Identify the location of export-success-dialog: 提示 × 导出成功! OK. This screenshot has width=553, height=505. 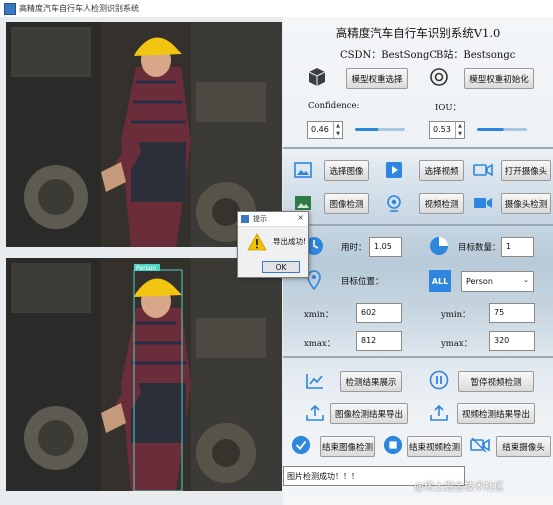
(273, 244).